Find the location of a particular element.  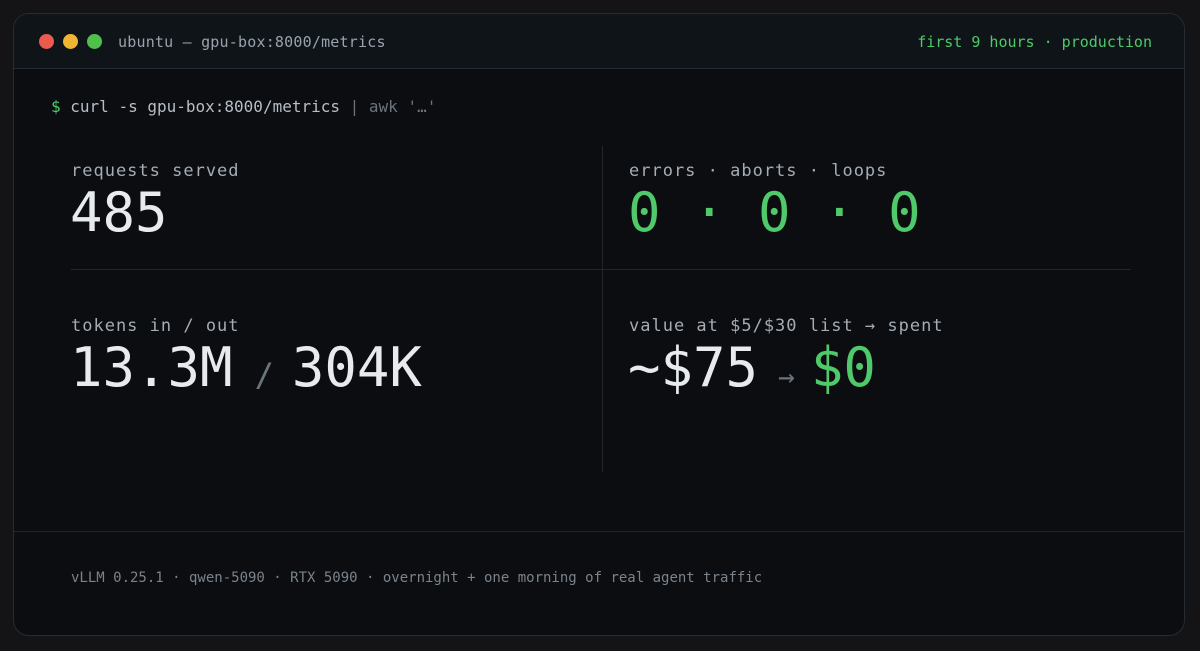

tokens-out: 304K is located at coordinates (356, 367).